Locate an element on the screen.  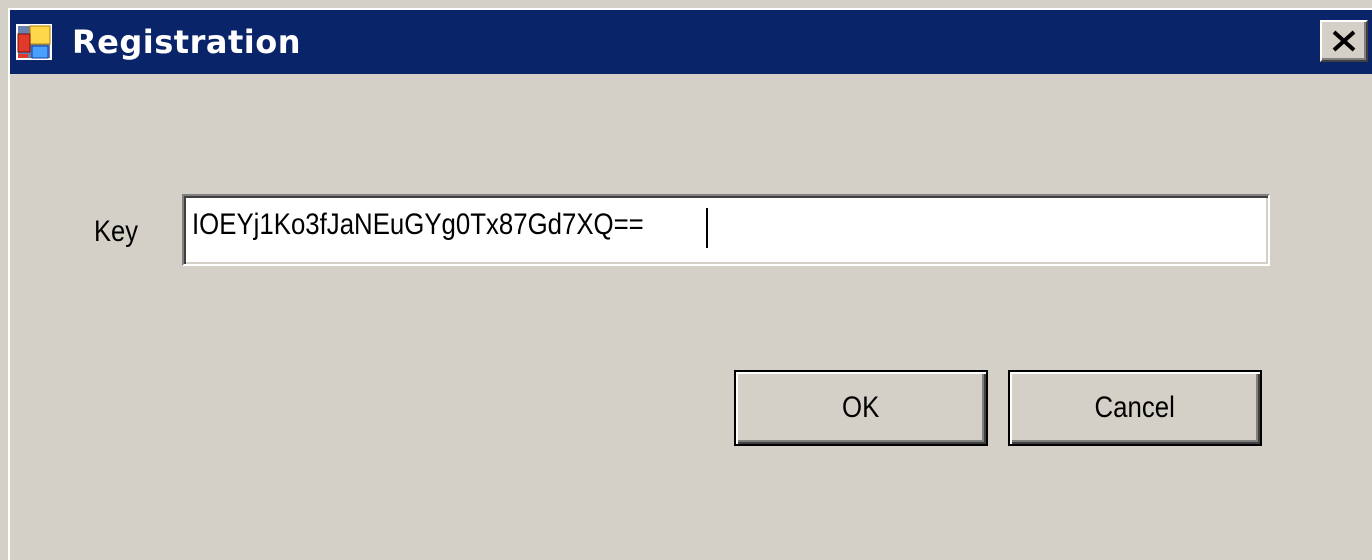
key-input: IOEYj1Ko3fJaNEuGYg0Tx87Gd7XQ== is located at coordinates (726, 230).